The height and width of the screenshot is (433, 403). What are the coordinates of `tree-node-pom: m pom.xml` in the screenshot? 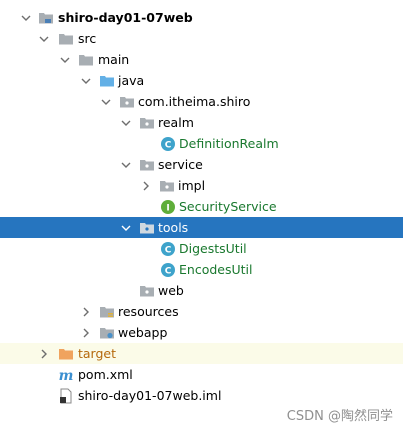 It's located at (201, 374).